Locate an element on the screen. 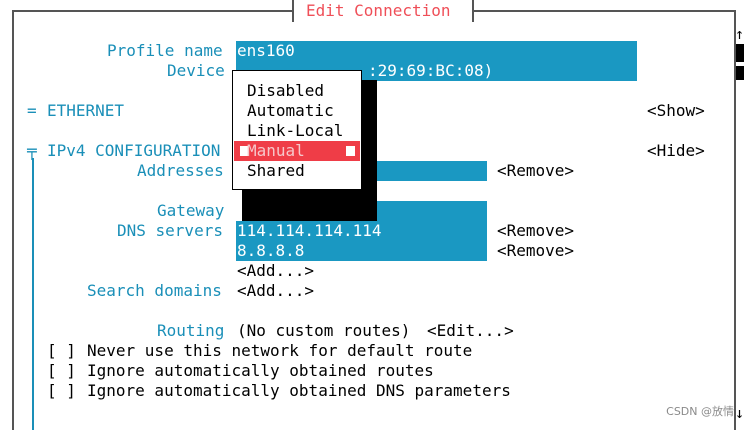 This screenshot has width=750, height=430. ipv4-section-bar is located at coordinates (33, 294).